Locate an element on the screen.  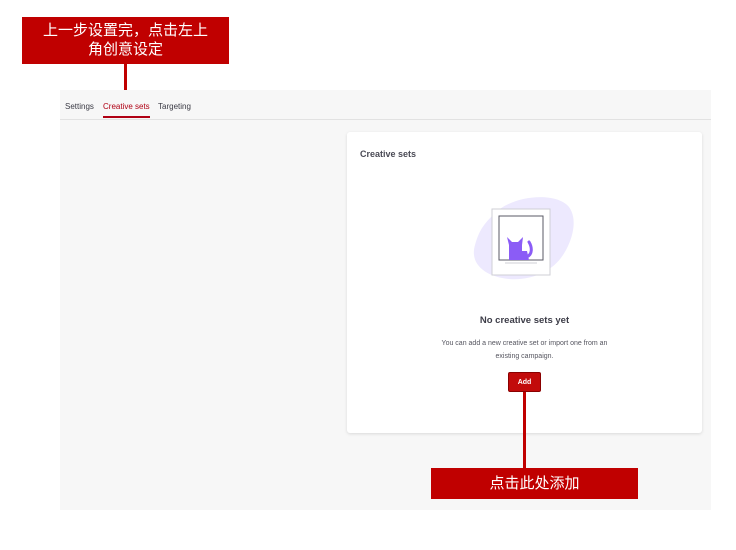
card-title: Creative sets is located at coordinates (388, 154).